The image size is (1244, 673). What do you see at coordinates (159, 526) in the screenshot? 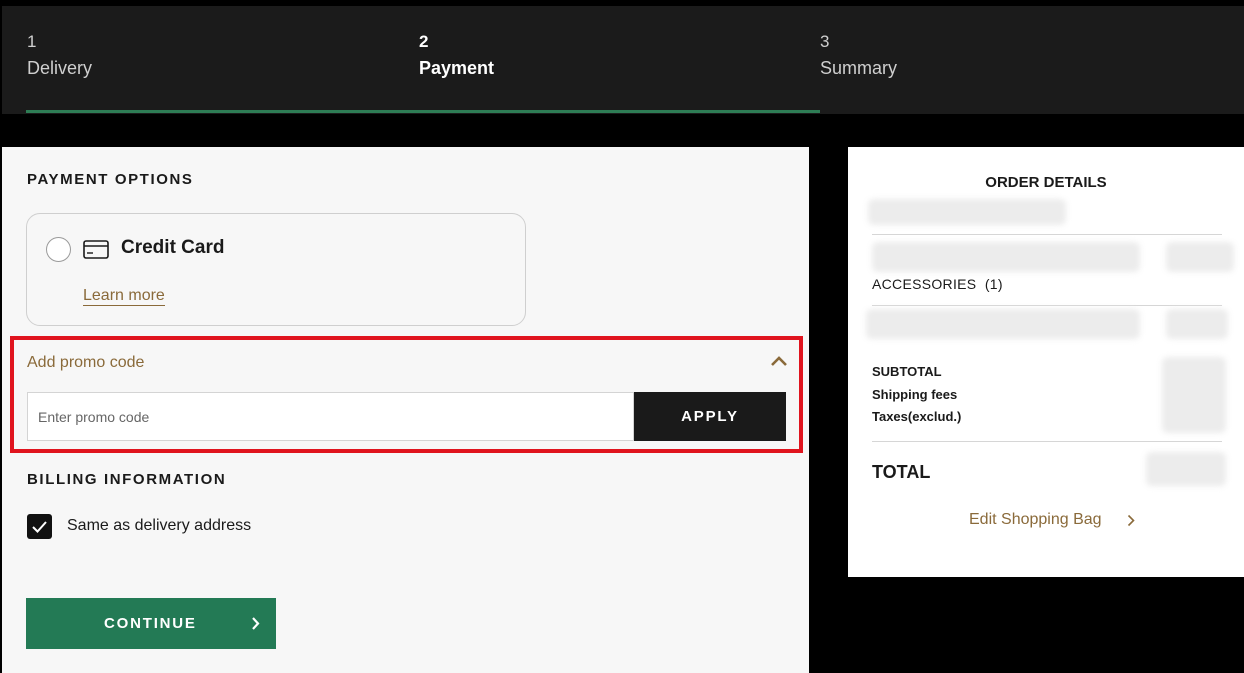
I see `same-as-delivery-label: Same as delivery address` at bounding box center [159, 526].